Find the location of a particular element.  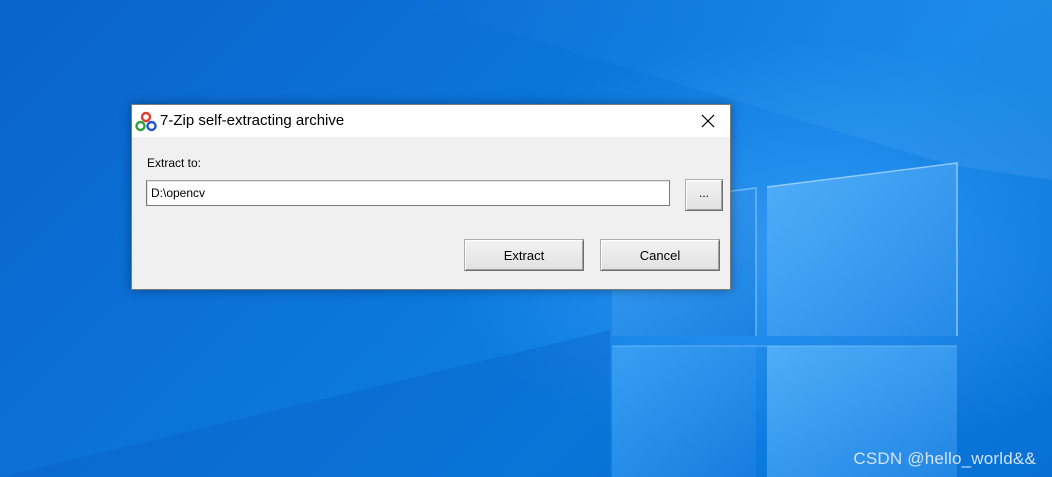

close-icon is located at coordinates (708, 121).